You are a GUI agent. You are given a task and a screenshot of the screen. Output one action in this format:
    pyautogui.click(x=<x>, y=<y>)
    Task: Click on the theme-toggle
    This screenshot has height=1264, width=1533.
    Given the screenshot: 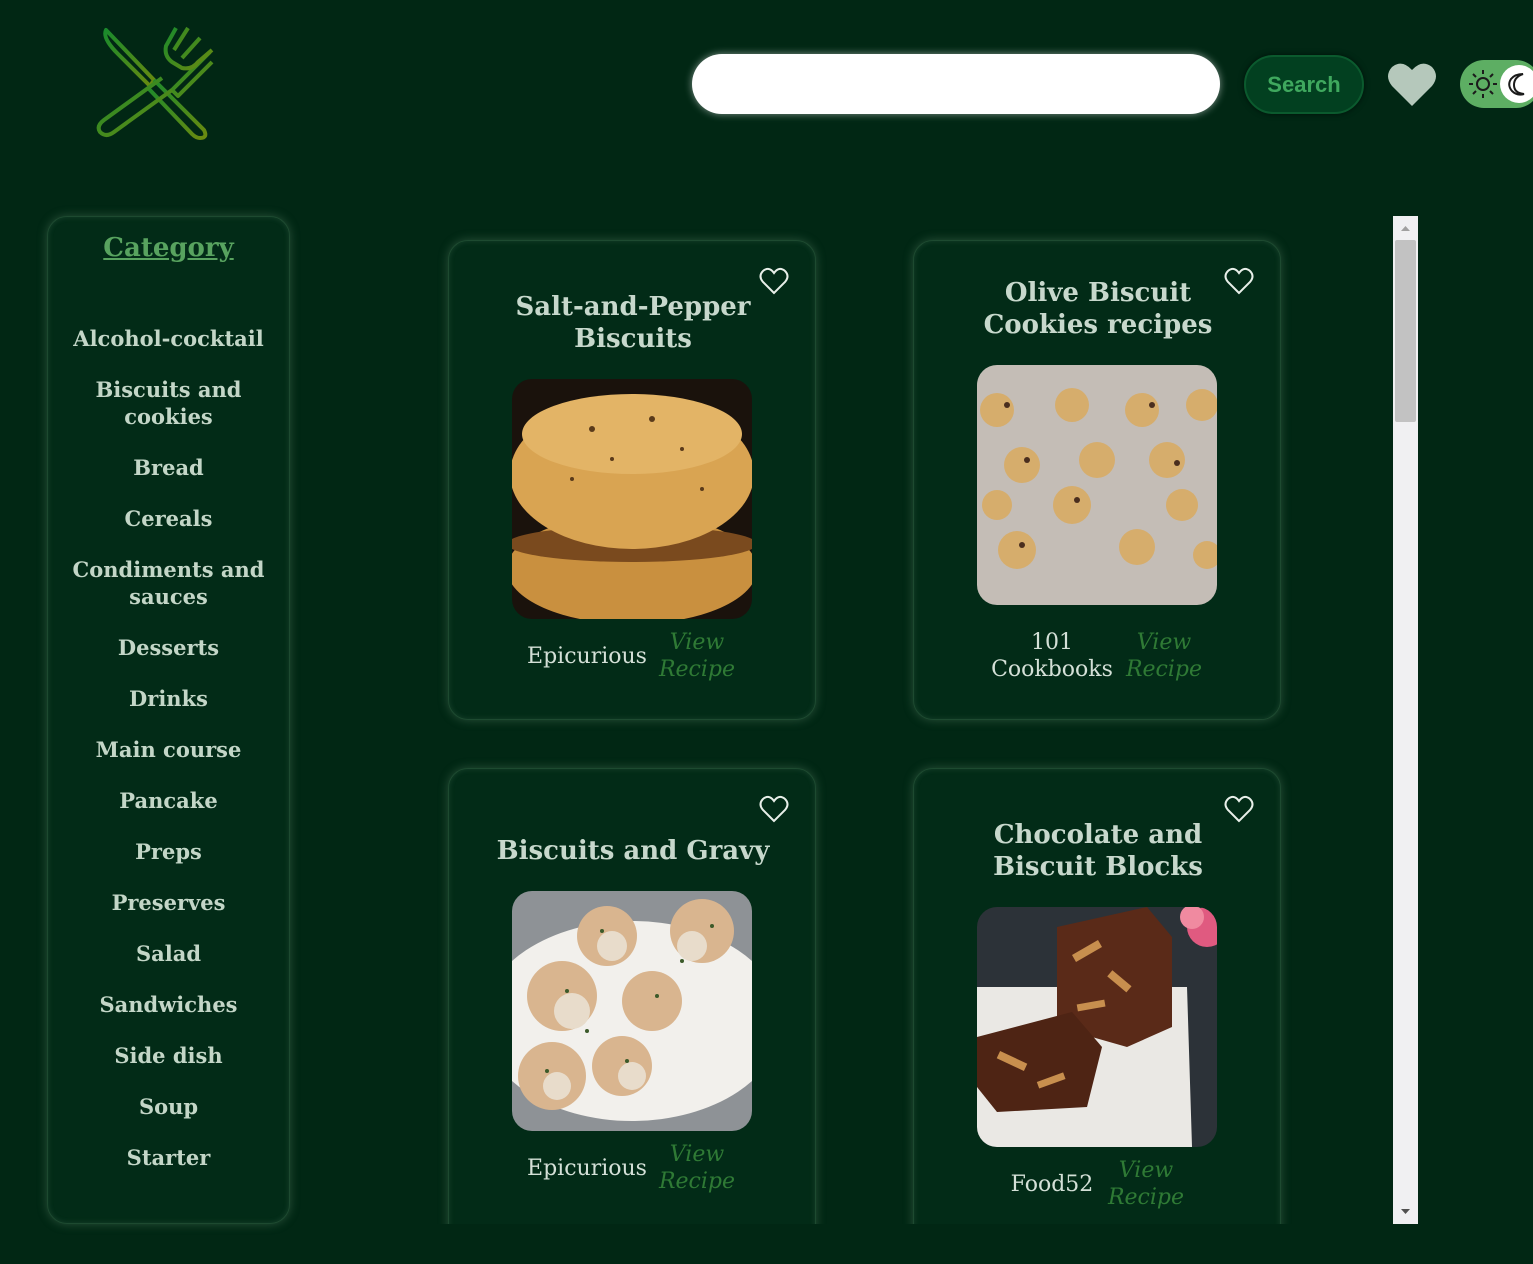 What is the action you would take?
    pyautogui.click(x=1496, y=84)
    